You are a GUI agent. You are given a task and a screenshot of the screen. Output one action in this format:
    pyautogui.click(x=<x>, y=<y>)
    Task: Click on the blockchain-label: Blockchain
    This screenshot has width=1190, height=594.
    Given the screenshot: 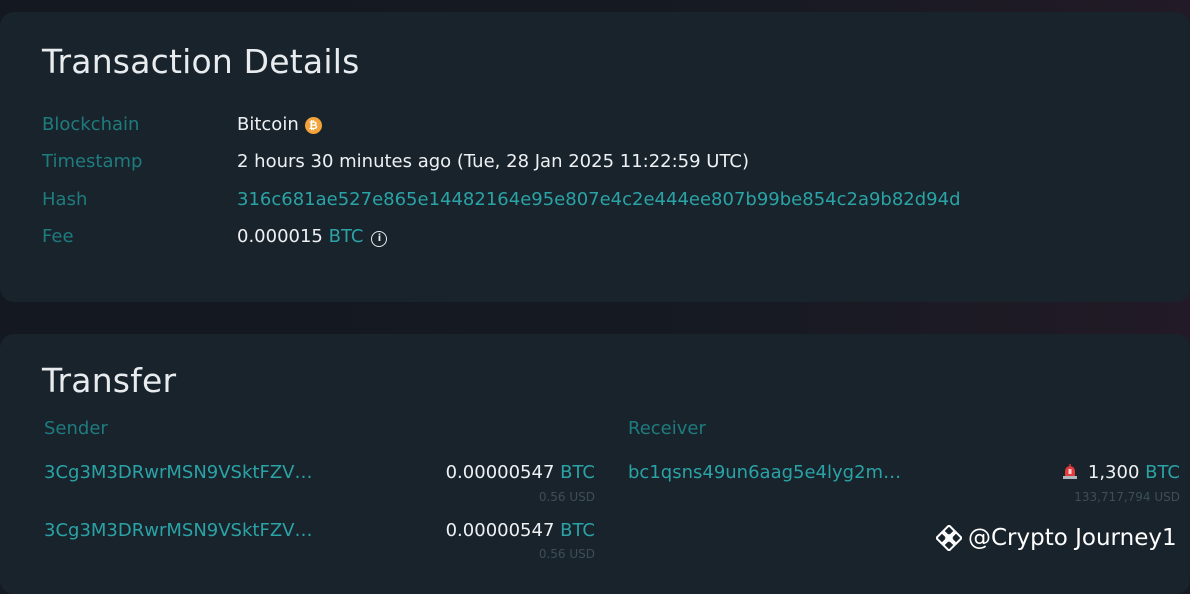 What is the action you would take?
    pyautogui.click(x=91, y=124)
    